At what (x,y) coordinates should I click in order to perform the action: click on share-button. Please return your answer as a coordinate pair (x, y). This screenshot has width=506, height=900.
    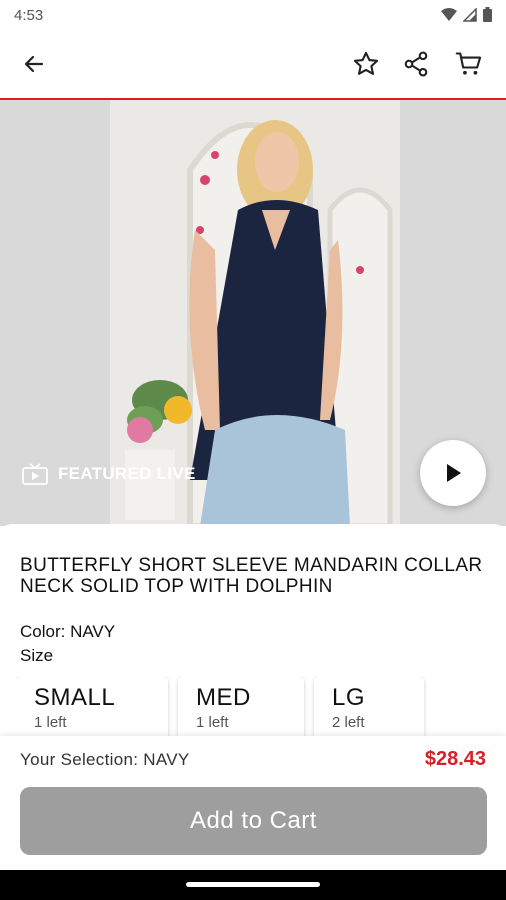
    Looking at the image, I should click on (416, 64).